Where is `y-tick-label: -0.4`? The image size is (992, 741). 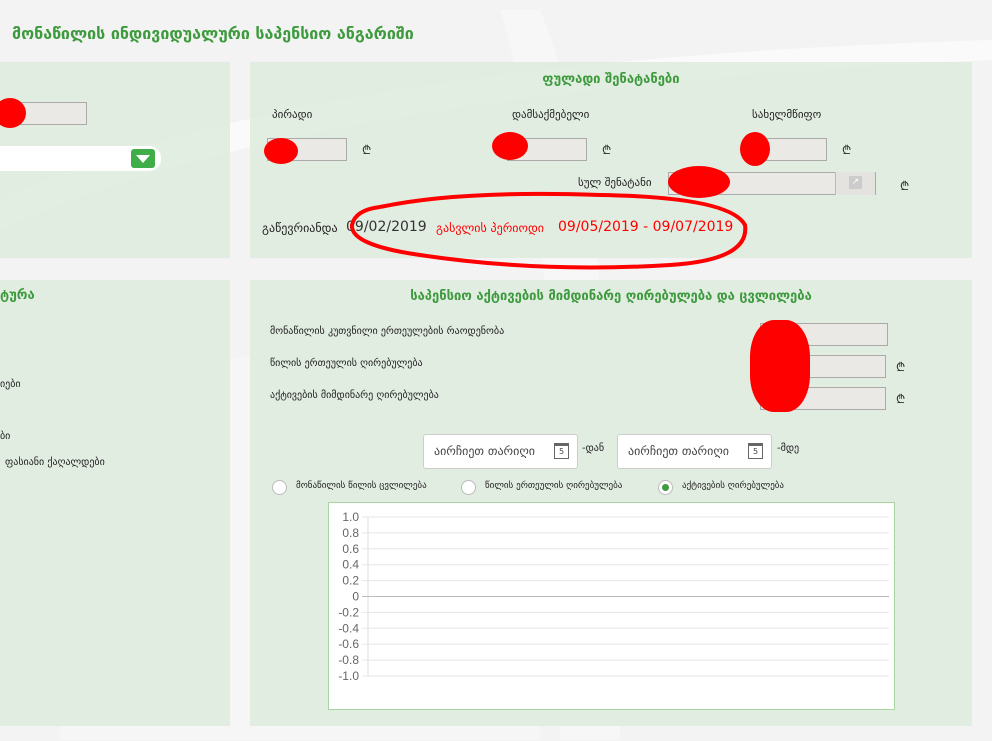
y-tick-label: -0.4 is located at coordinates (348, 628).